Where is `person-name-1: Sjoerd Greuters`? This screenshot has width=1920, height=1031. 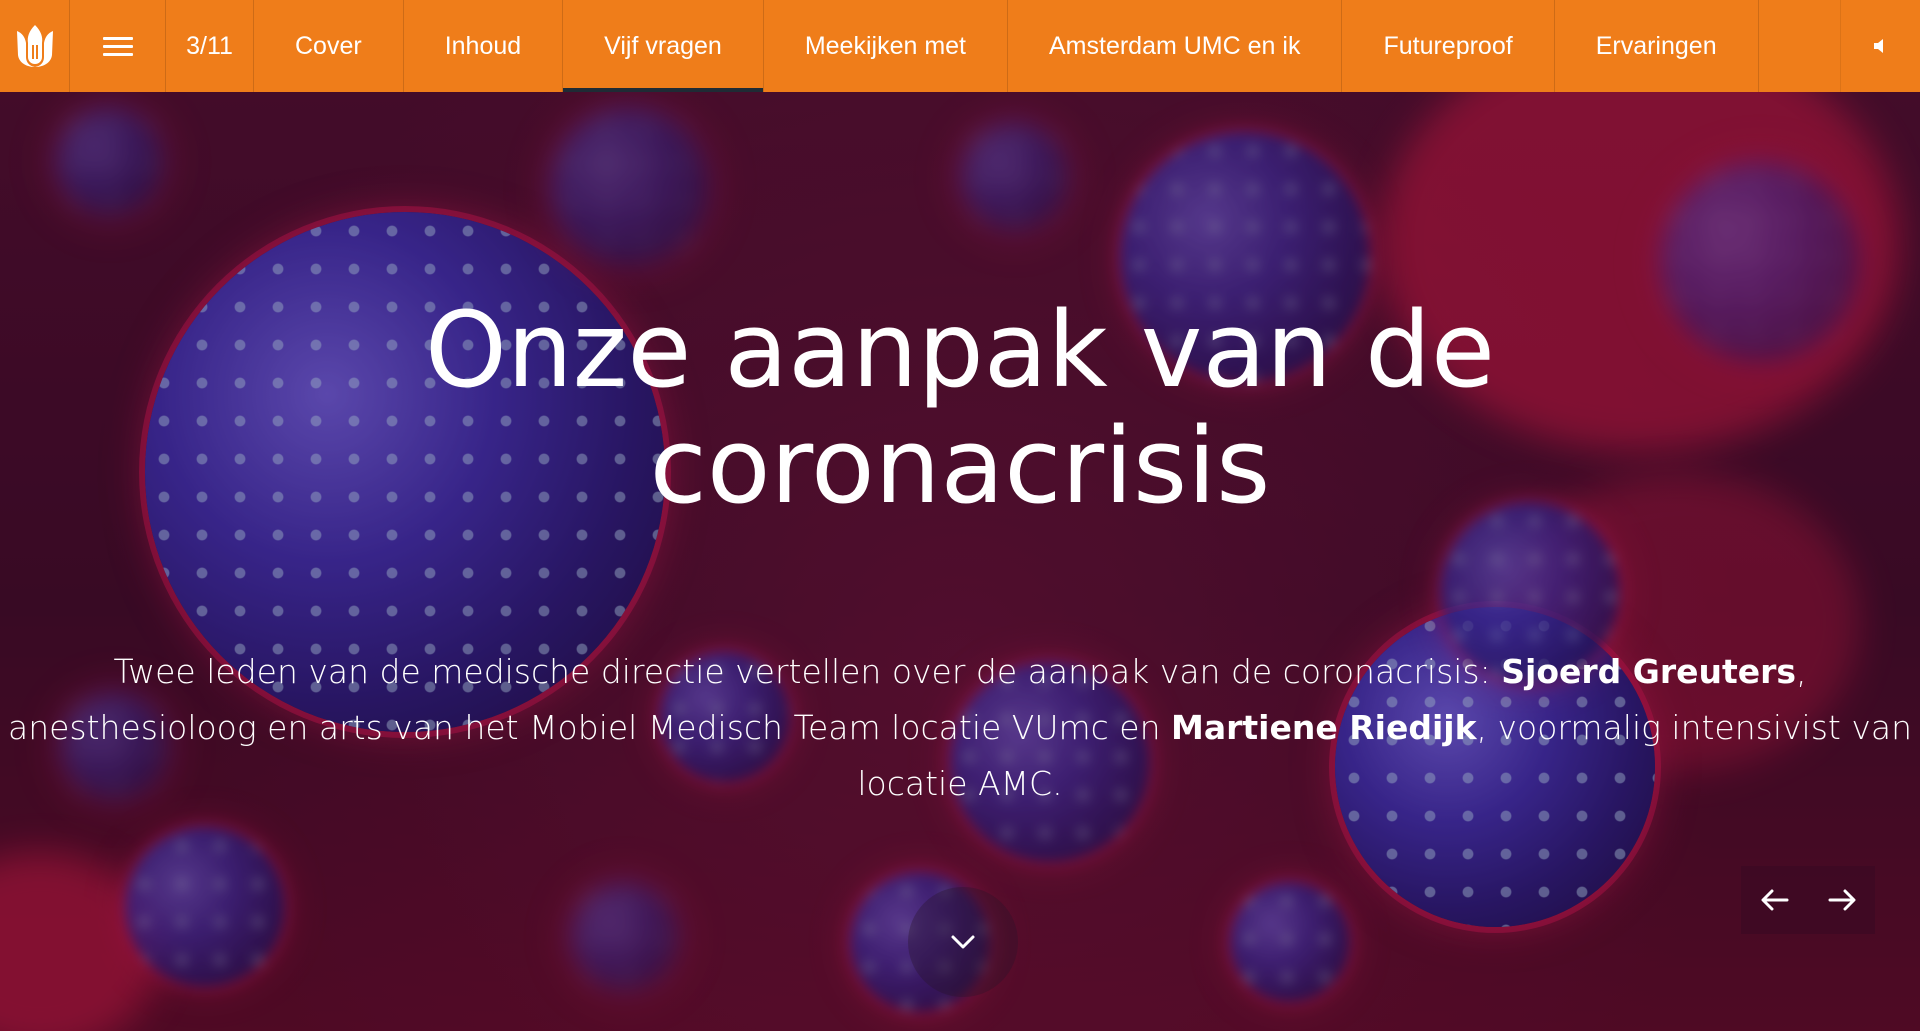 person-name-1: Sjoerd Greuters is located at coordinates (1649, 671).